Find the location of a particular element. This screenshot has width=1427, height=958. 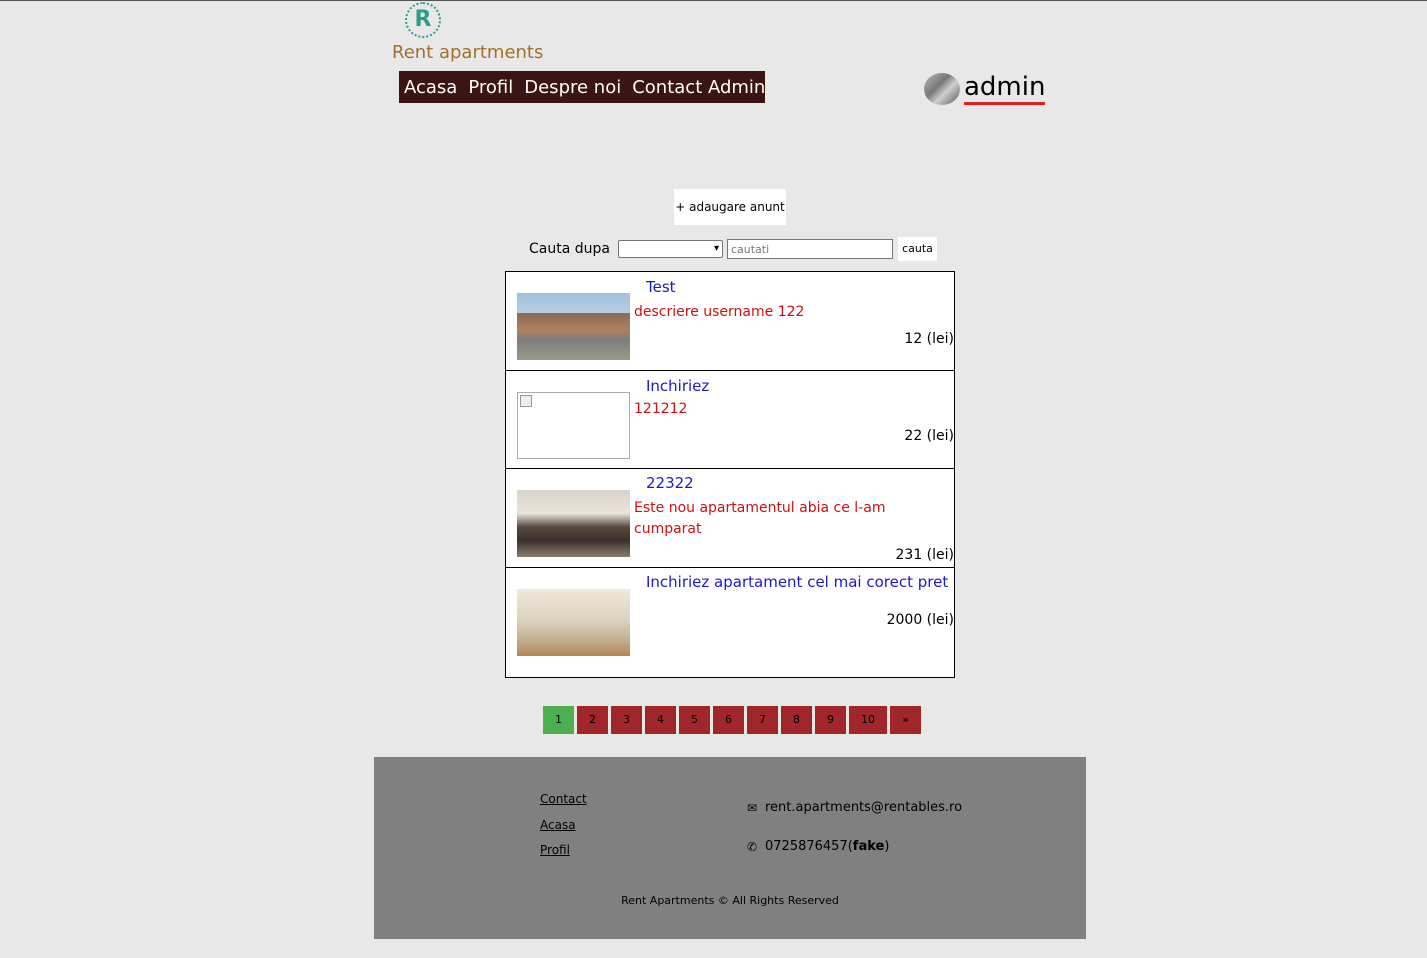

nav-despre-noi: Despre noi is located at coordinates (572, 87).